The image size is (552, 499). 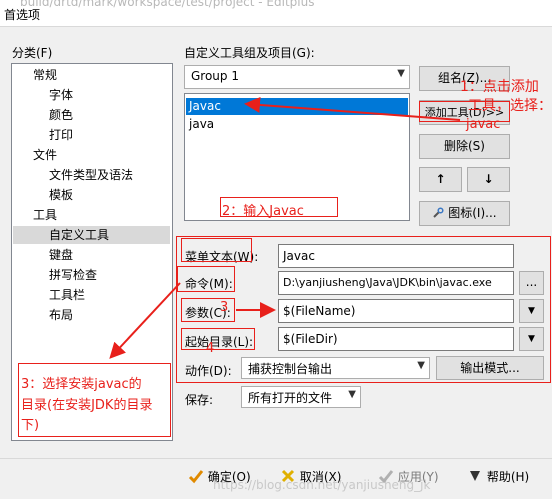 I want to click on arrow-to-javac, so click(x=352, y=108).